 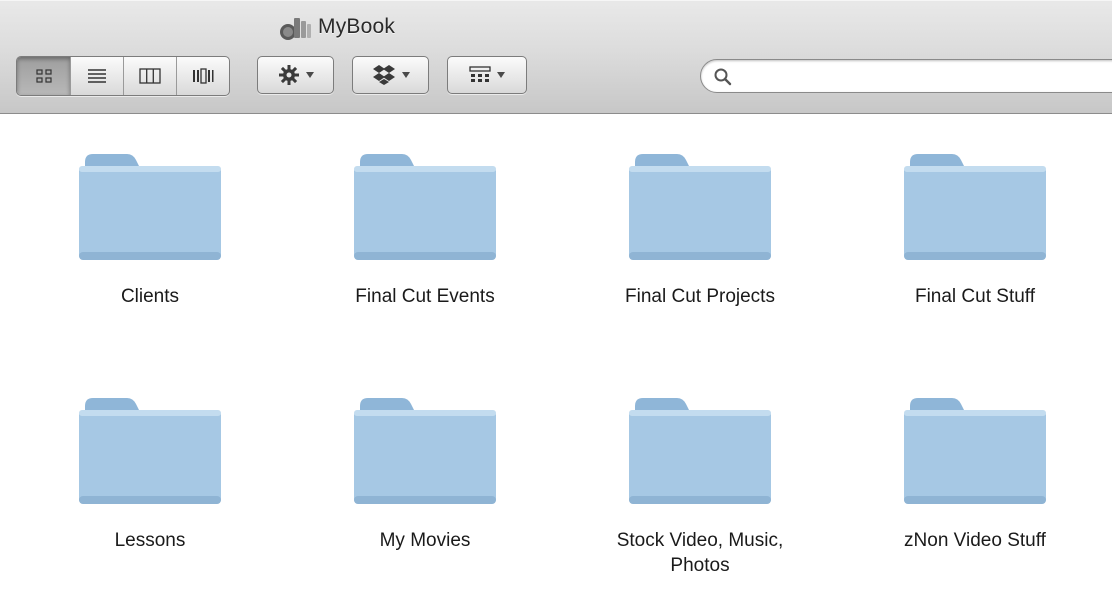 I want to click on folder-item-znon-video-stuff: zNon Video Stuff, so click(x=975, y=472).